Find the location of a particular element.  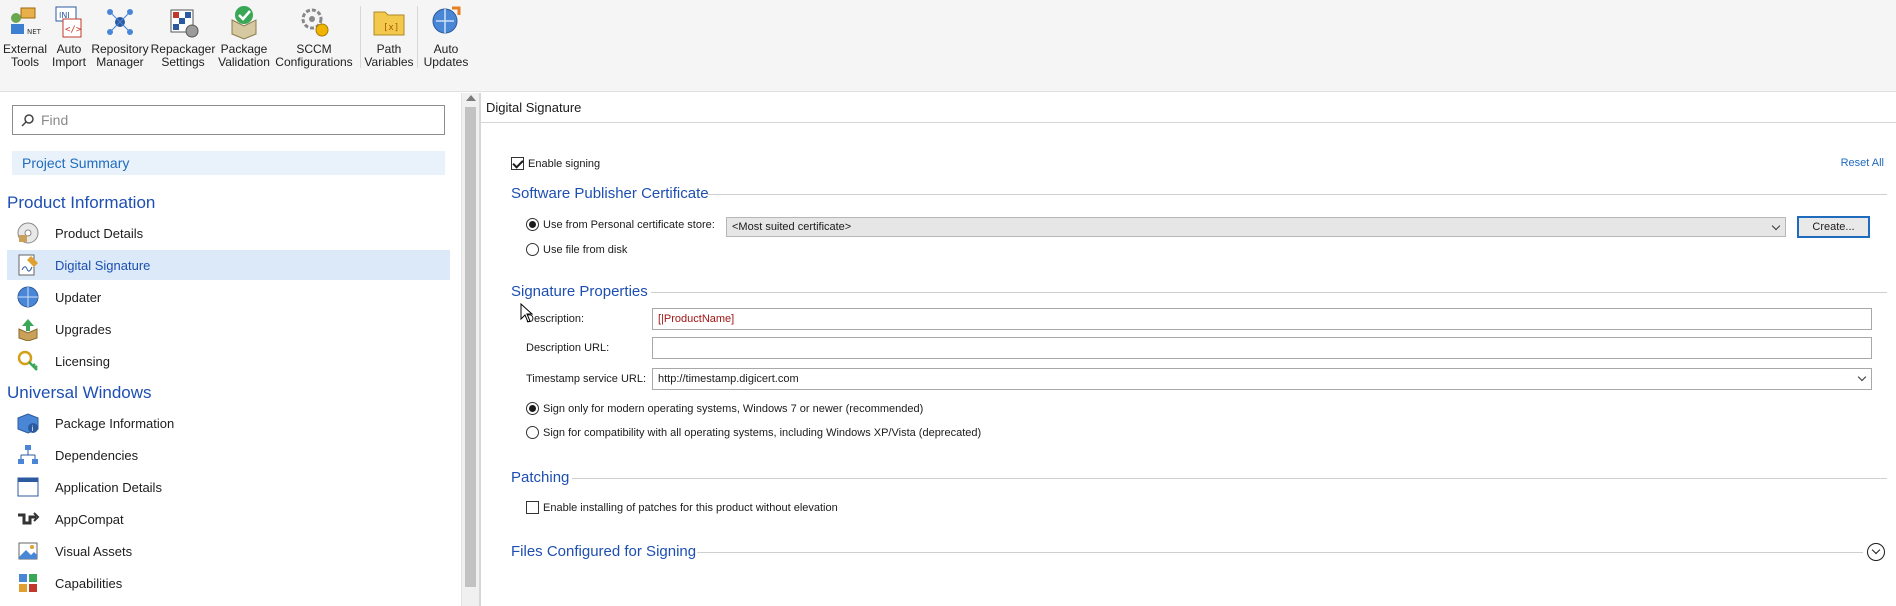

sign-modern-radio-dot is located at coordinates (532, 408).